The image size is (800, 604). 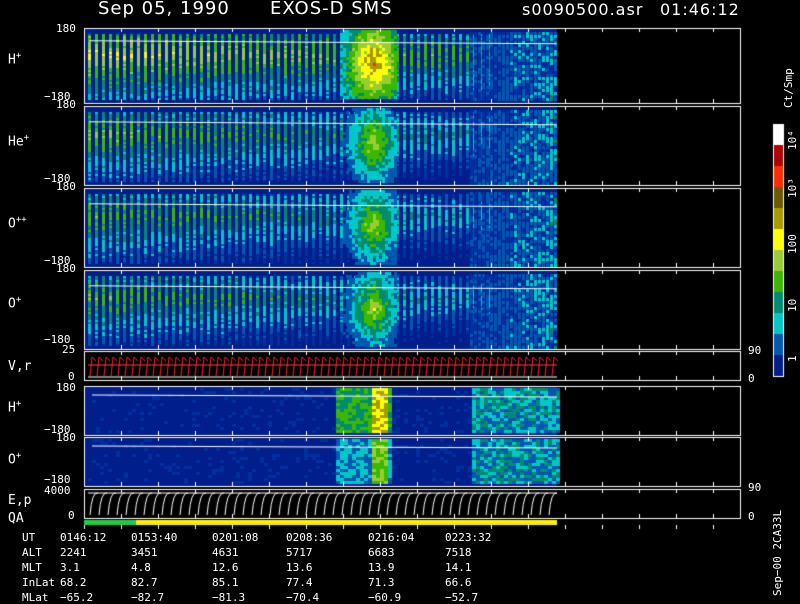 I want to click on footer-cell: 85.1, so click(x=225, y=582).